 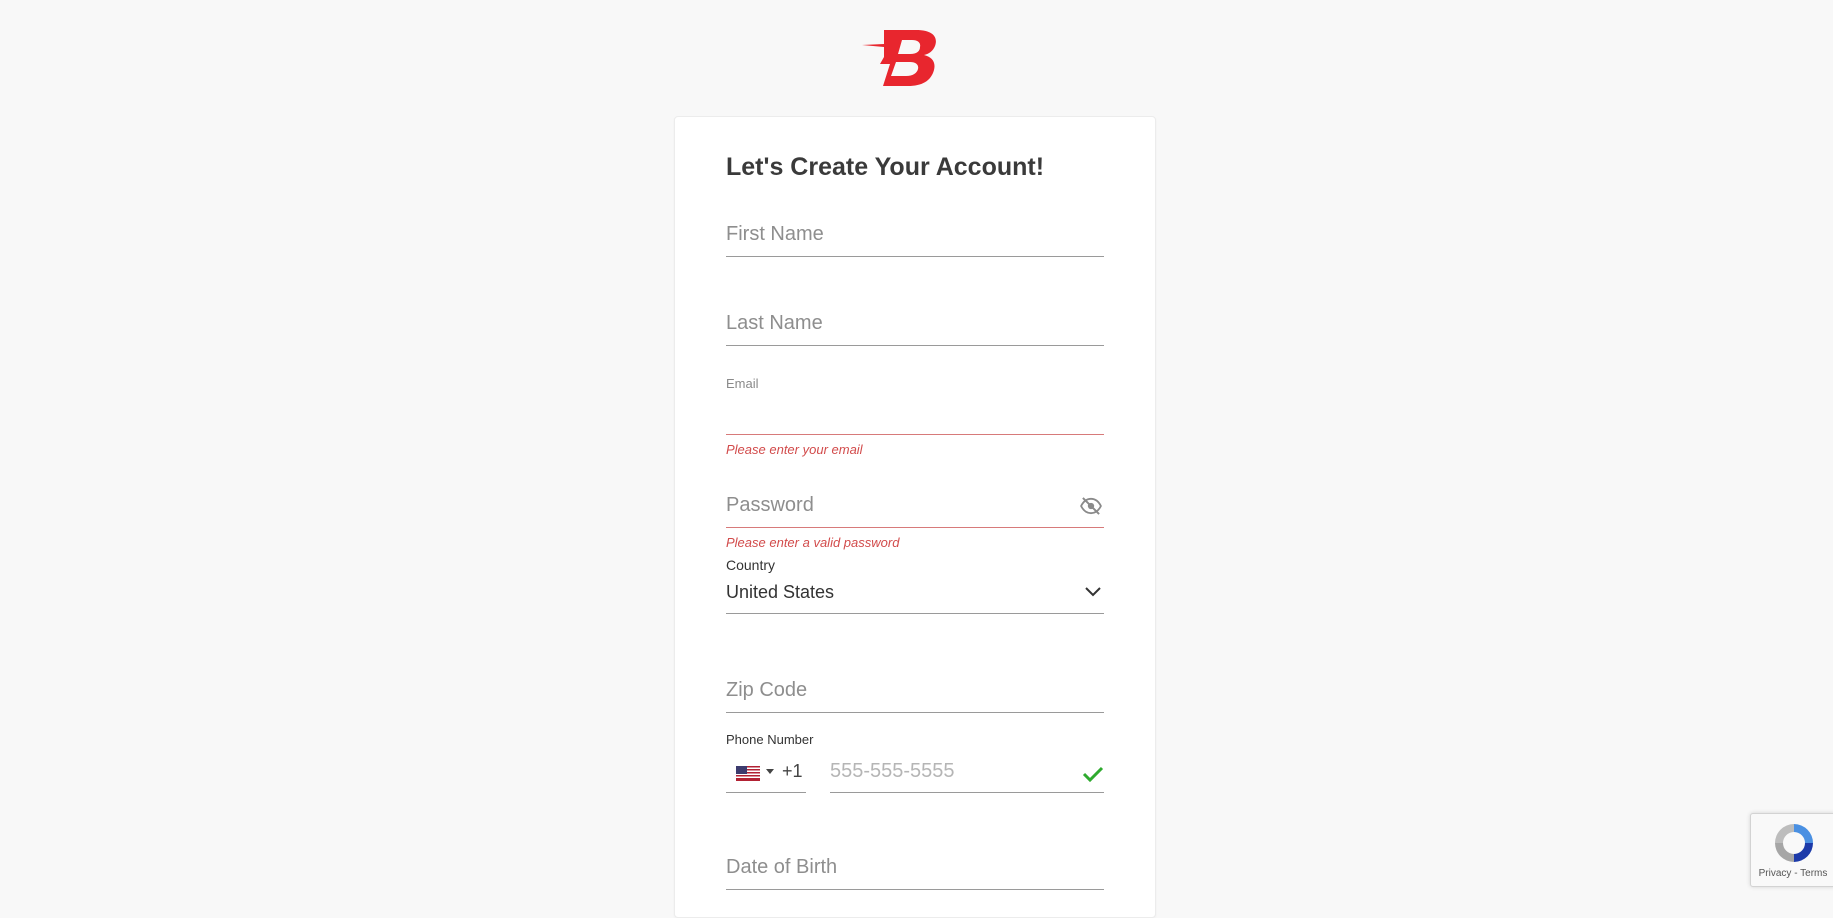 What do you see at coordinates (885, 167) in the screenshot?
I see `page-title: Let's Create Your Account!` at bounding box center [885, 167].